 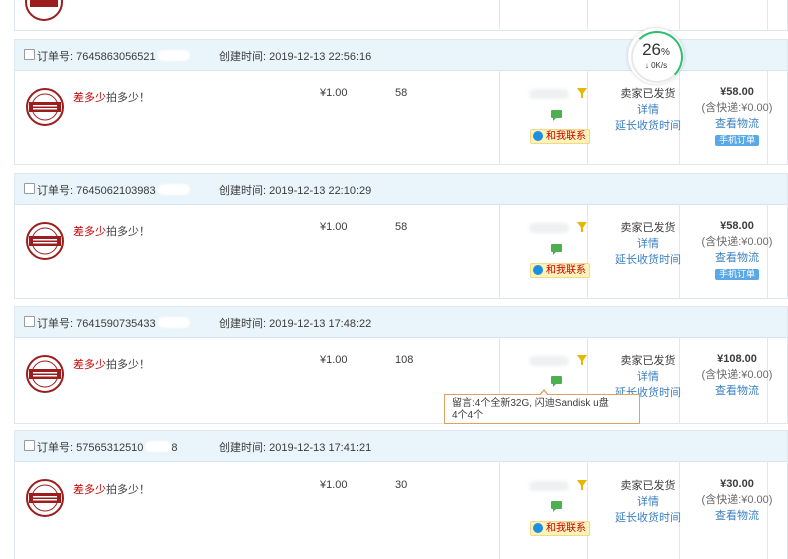 What do you see at coordinates (295, 57) in the screenshot?
I see `created-time: 创建时间: 2019-12-13 22:56:16` at bounding box center [295, 57].